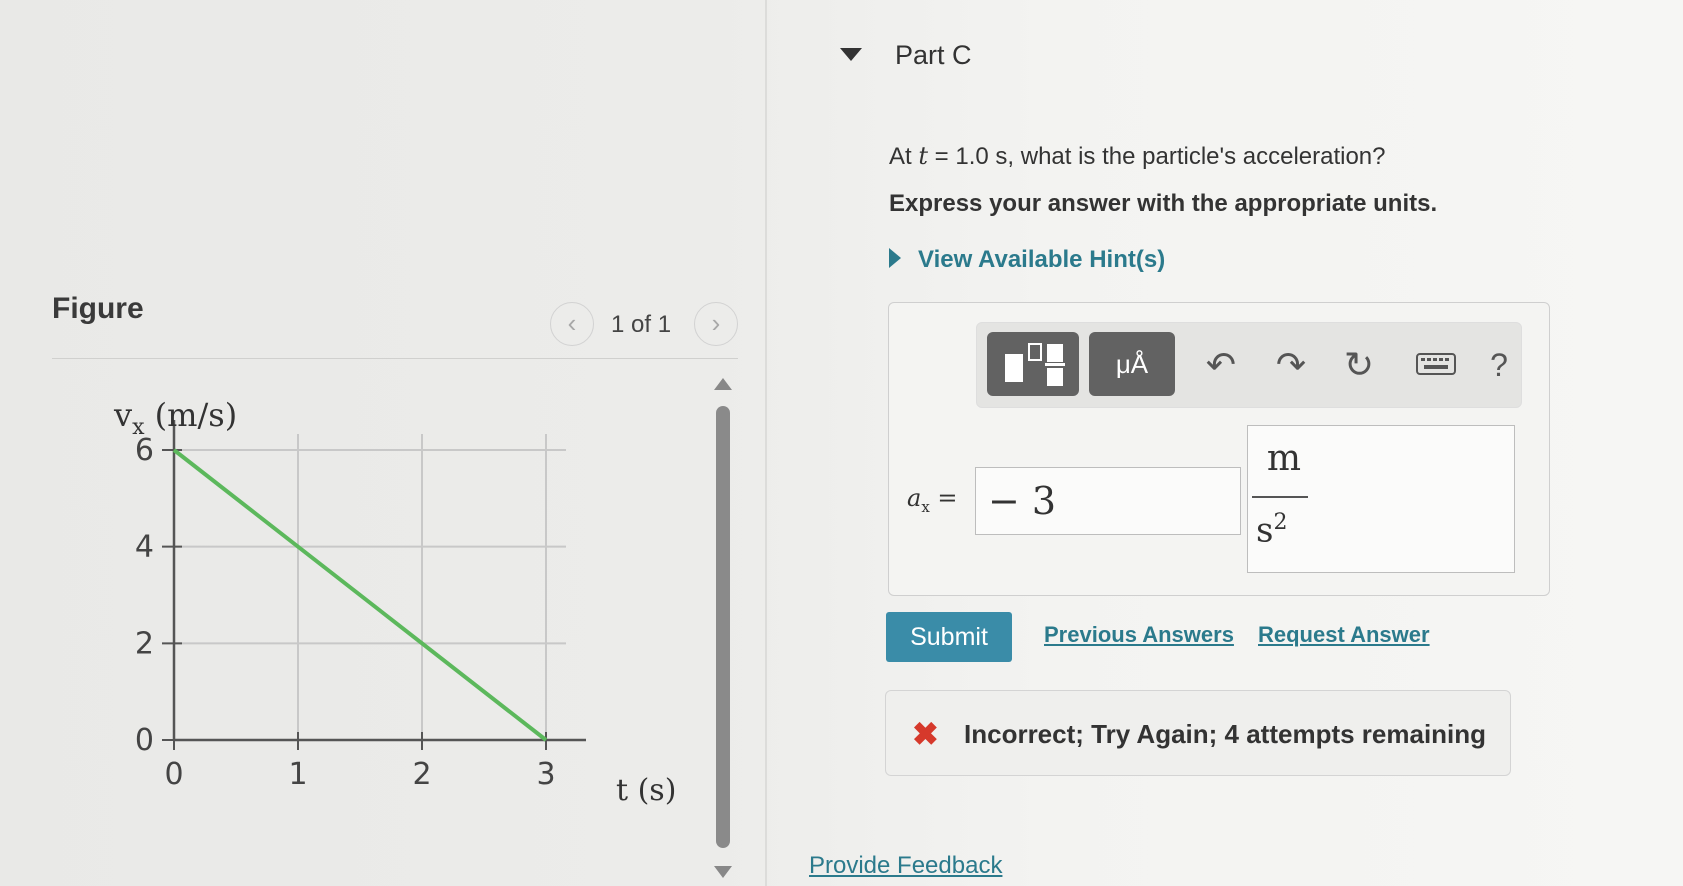 This screenshot has height=886, width=1683. What do you see at coordinates (173, 774) in the screenshot?
I see `x-tick-label: 0` at bounding box center [173, 774].